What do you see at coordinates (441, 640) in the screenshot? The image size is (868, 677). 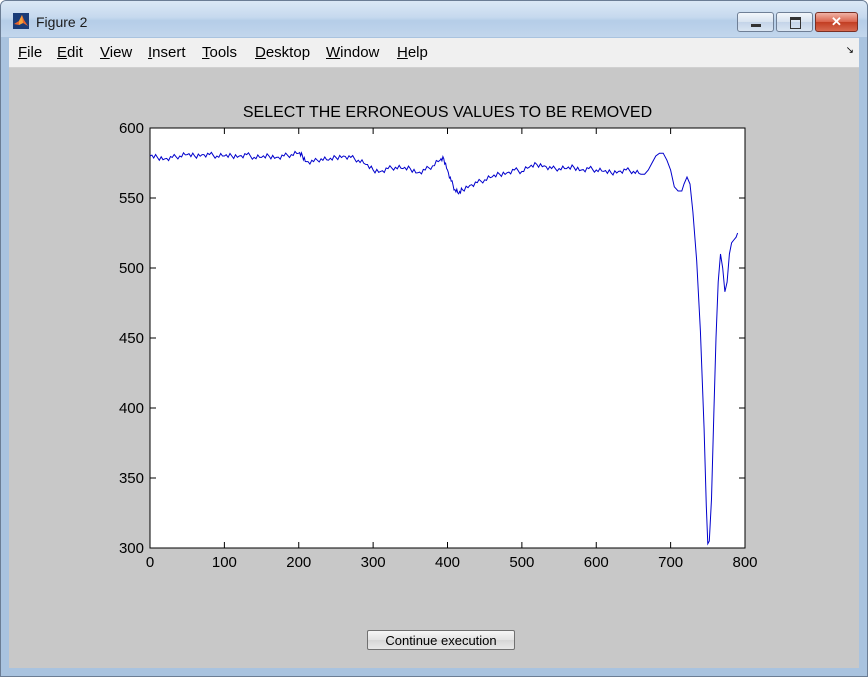 I see `continue-execution-button: Continue execution` at bounding box center [441, 640].